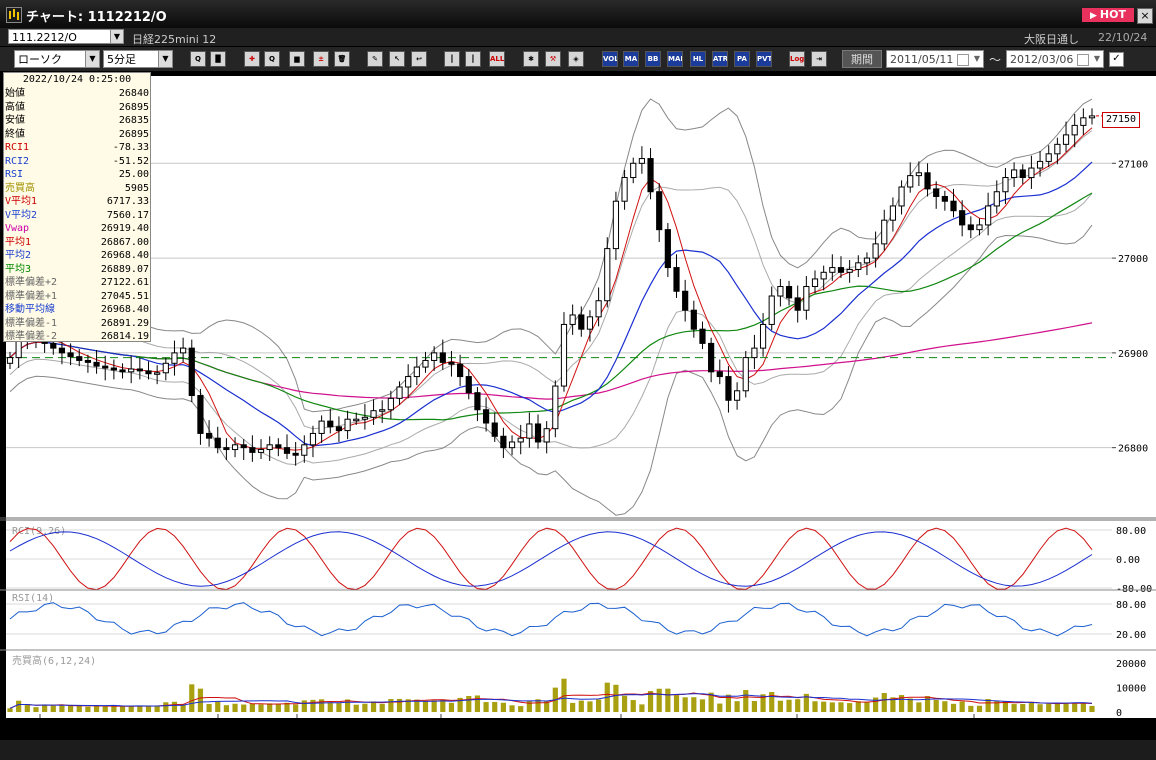  Describe the element at coordinates (610, 59) in the screenshot. I see `vol-button: VOL` at that location.